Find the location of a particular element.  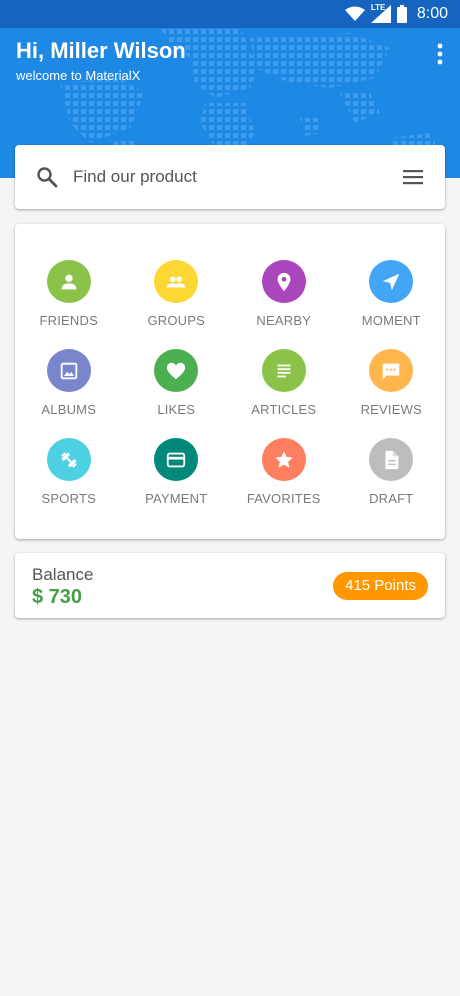

likes-circle is located at coordinates (176, 370).